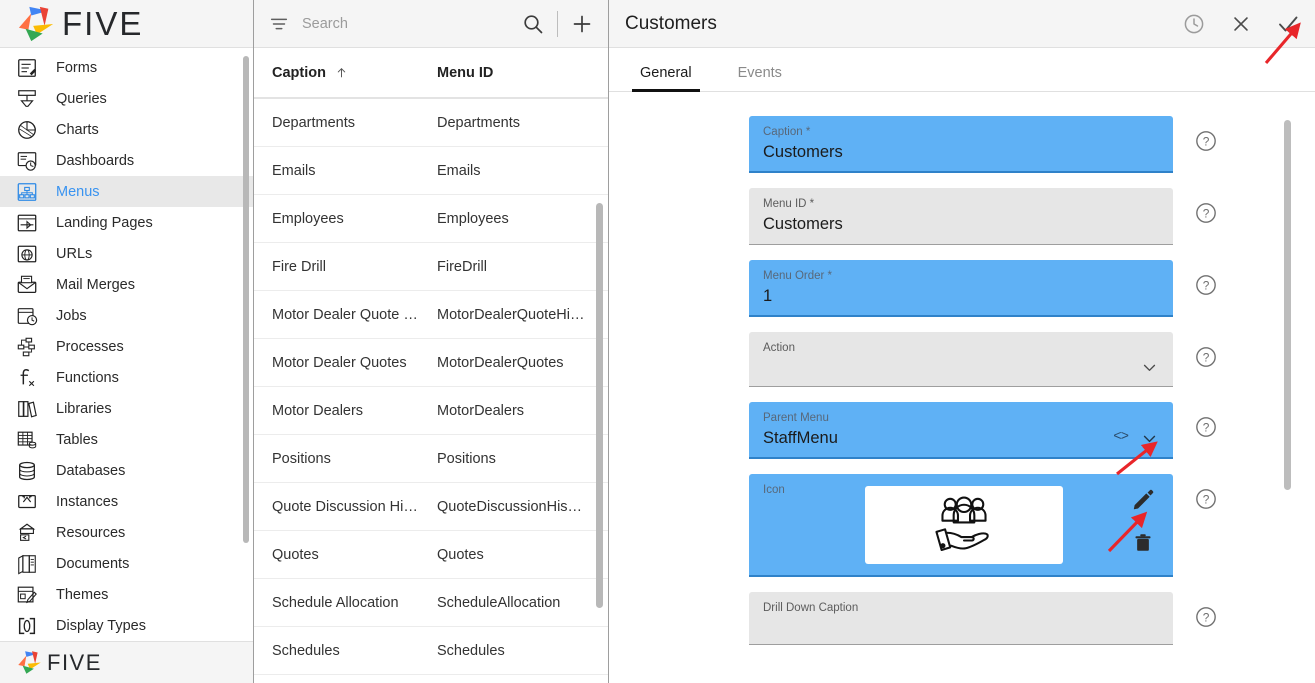 The width and height of the screenshot is (1315, 683). What do you see at coordinates (779, 348) in the screenshot?
I see `action-select-label: Action` at bounding box center [779, 348].